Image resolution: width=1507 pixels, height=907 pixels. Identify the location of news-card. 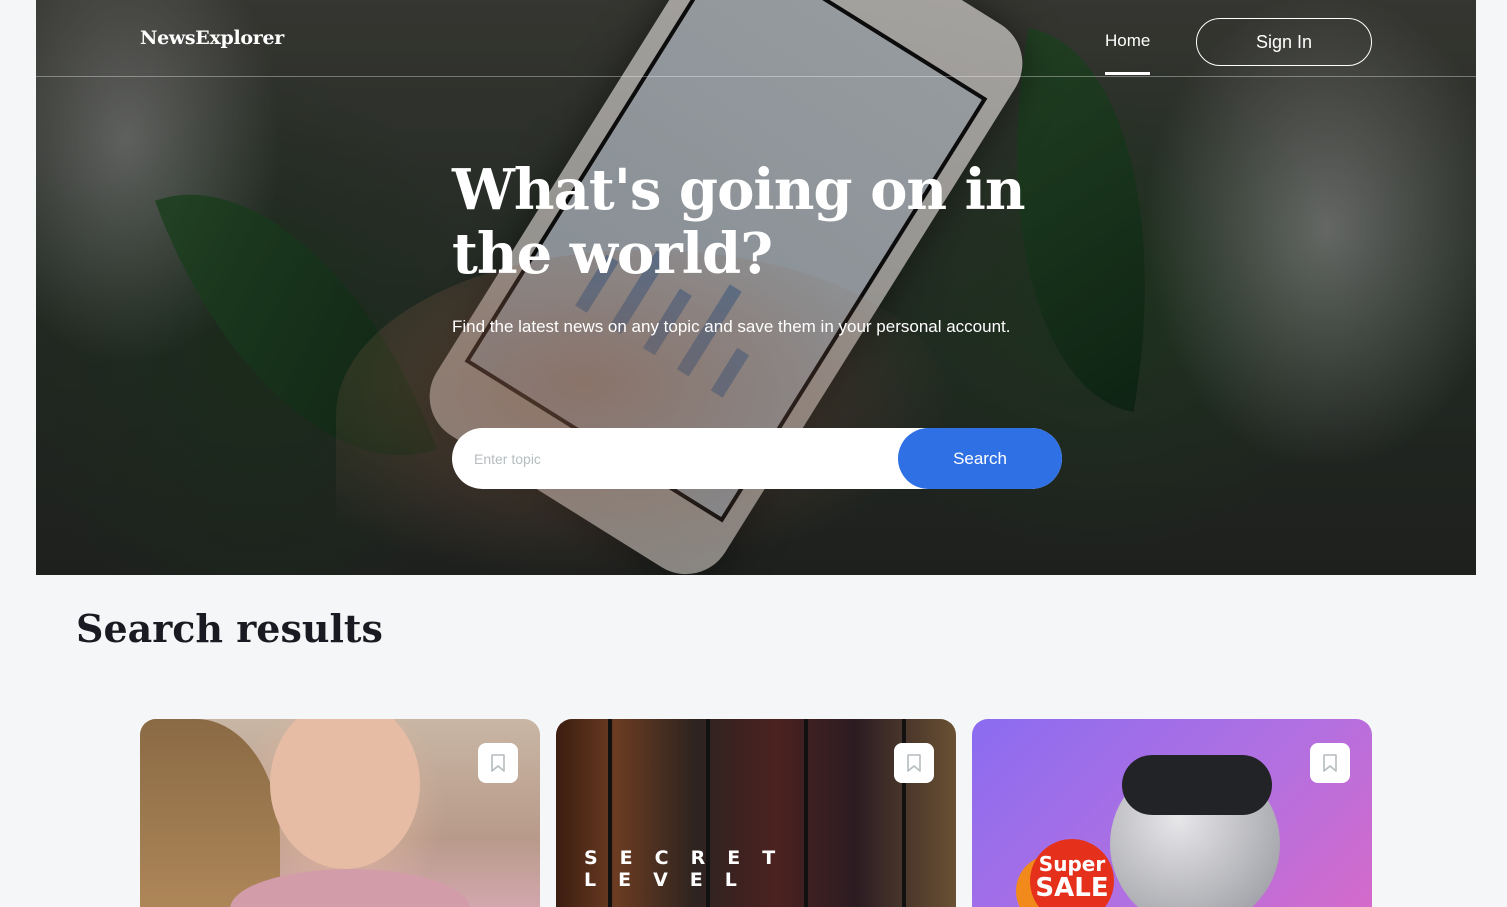
(340, 813).